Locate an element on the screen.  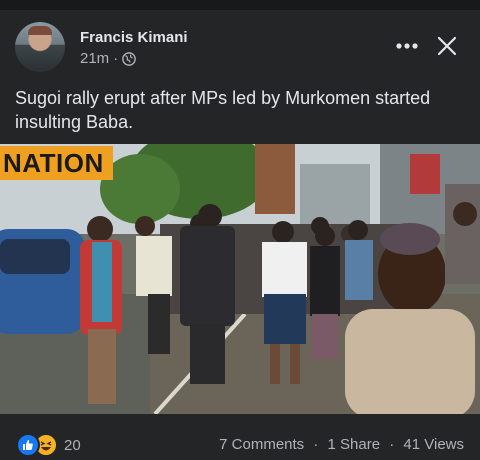
more-options-icon is located at coordinates (407, 46).